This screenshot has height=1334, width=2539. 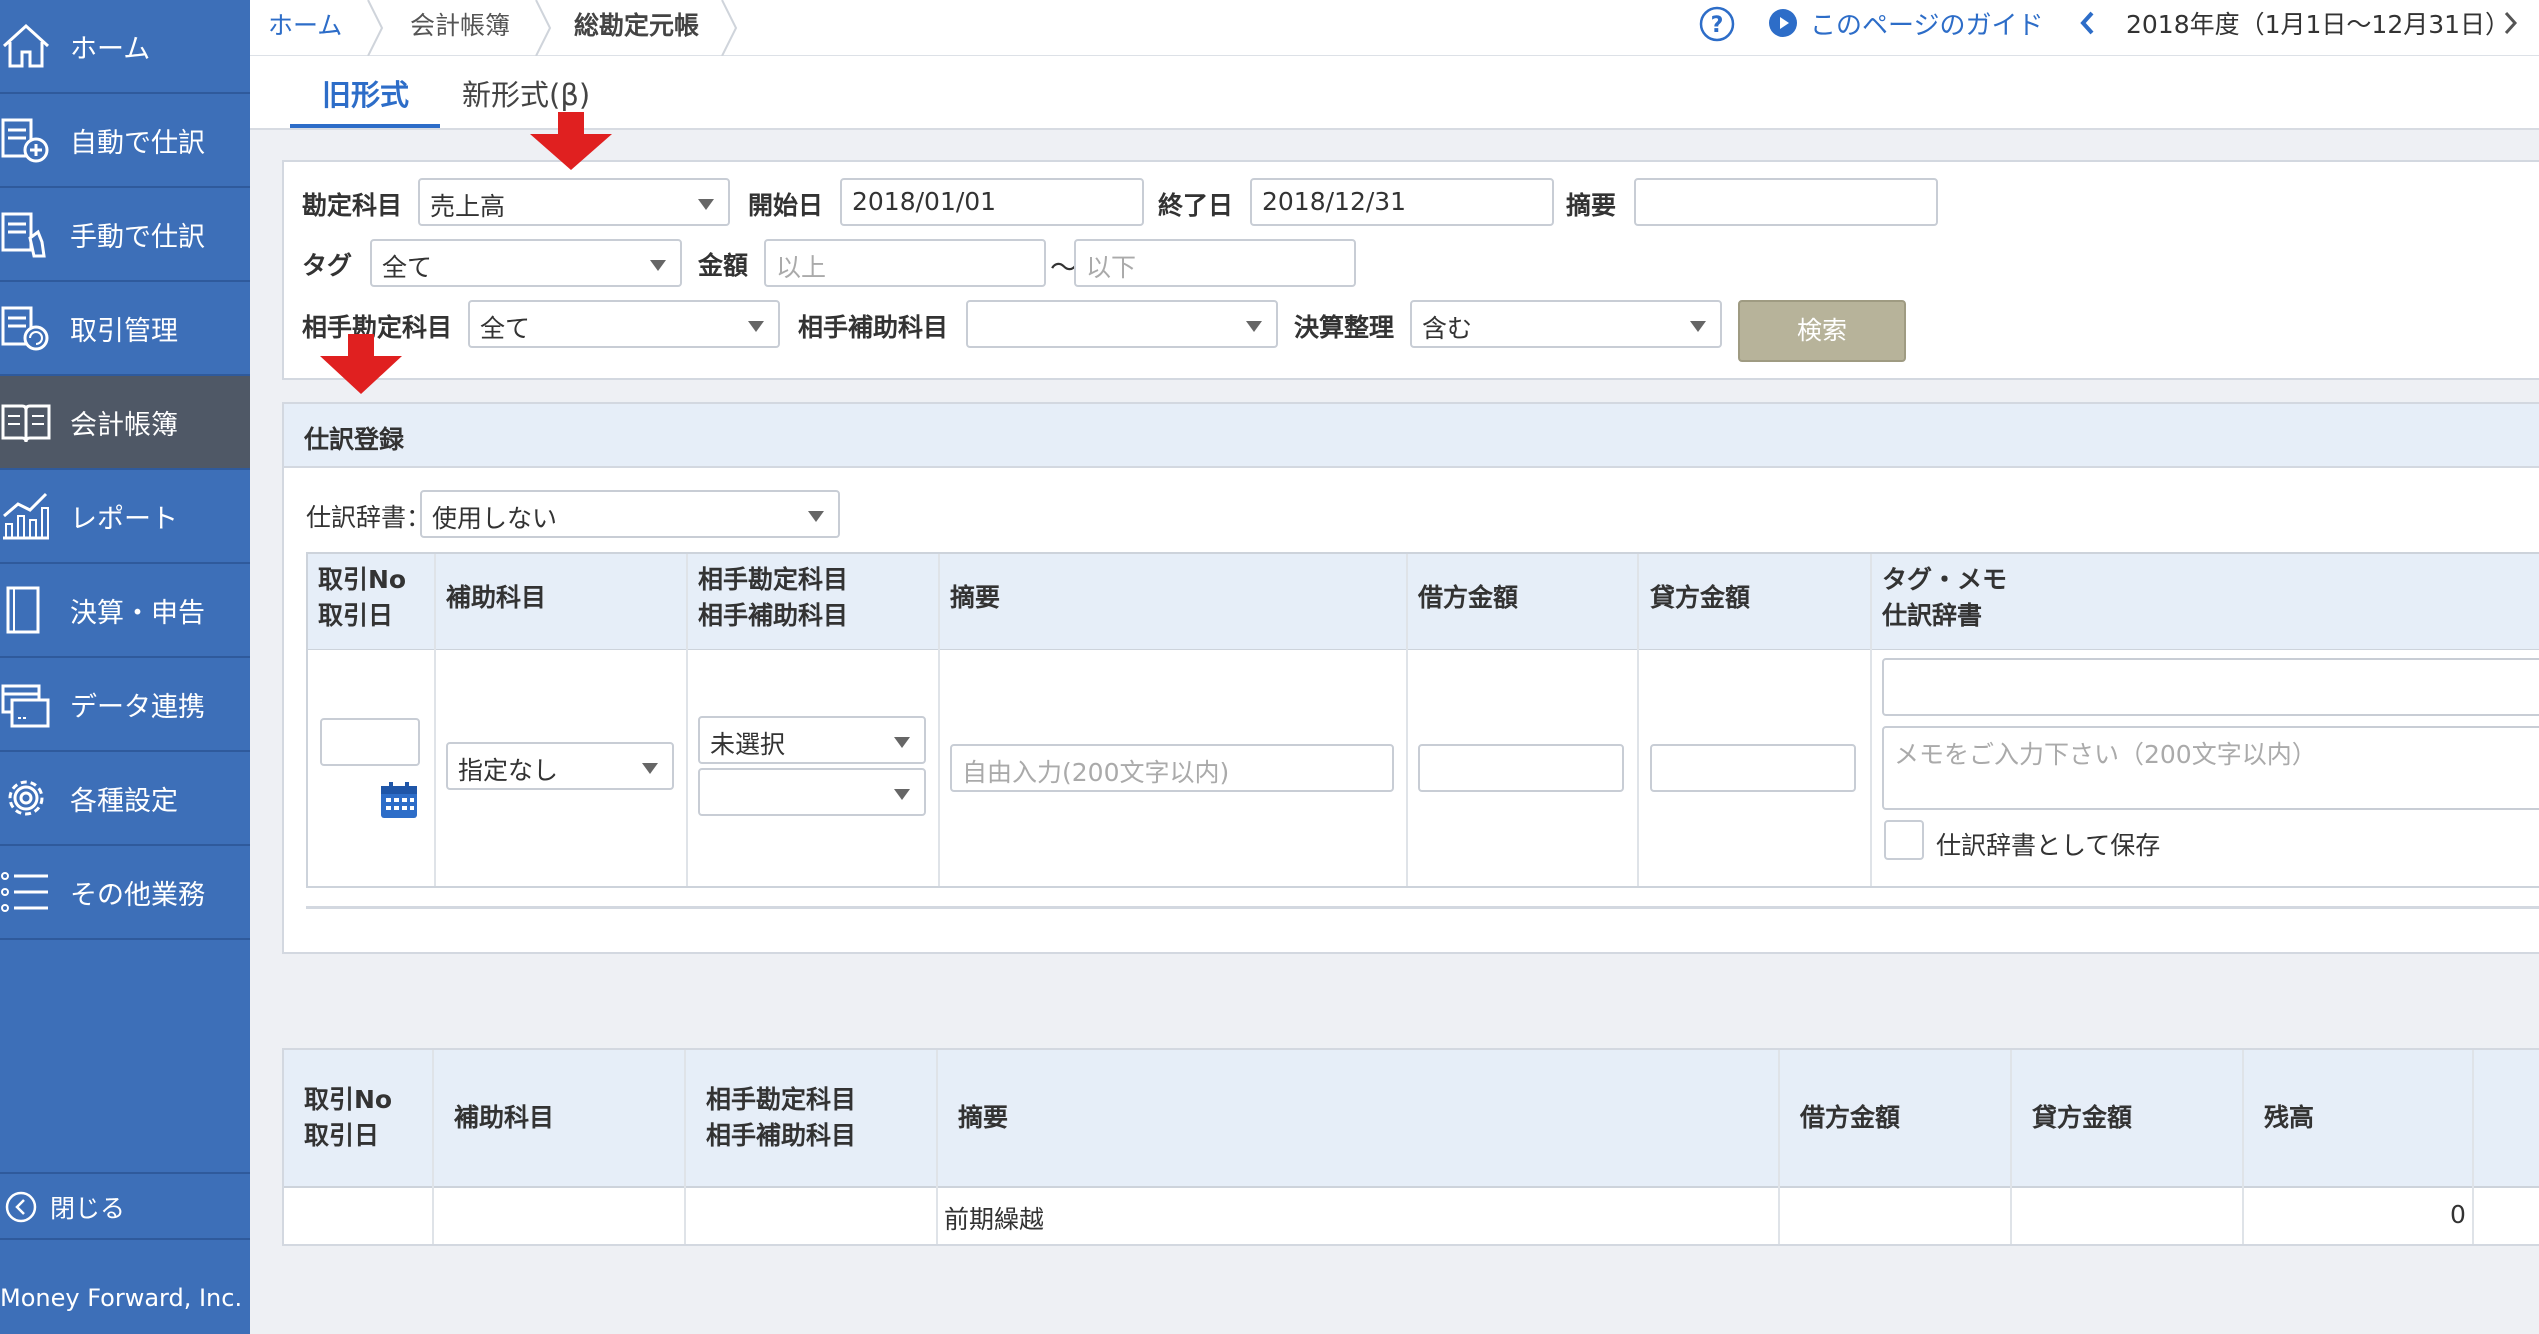 What do you see at coordinates (362, 579) in the screenshot?
I see `header-transaction-no: 取引No` at bounding box center [362, 579].